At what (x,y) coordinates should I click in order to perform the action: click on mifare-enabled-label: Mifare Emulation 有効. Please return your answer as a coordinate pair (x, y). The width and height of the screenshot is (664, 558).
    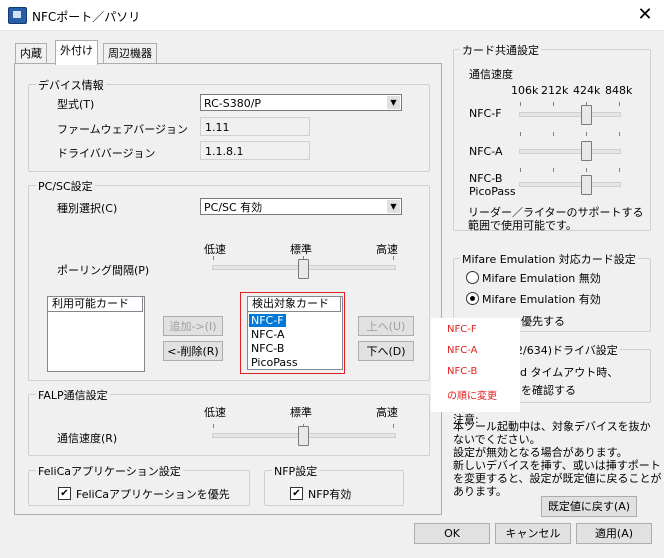
    Looking at the image, I should click on (541, 299).